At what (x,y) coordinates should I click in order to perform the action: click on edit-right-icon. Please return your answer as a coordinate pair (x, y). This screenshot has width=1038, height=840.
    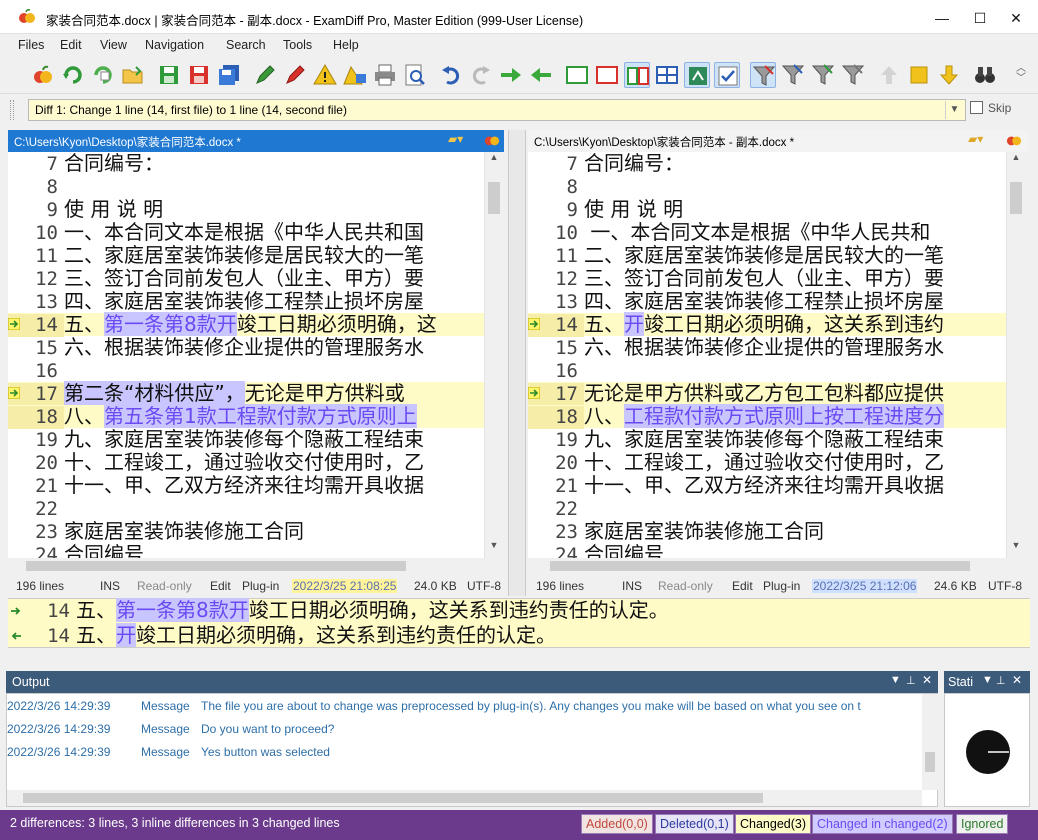
    Looking at the image, I should click on (295, 75).